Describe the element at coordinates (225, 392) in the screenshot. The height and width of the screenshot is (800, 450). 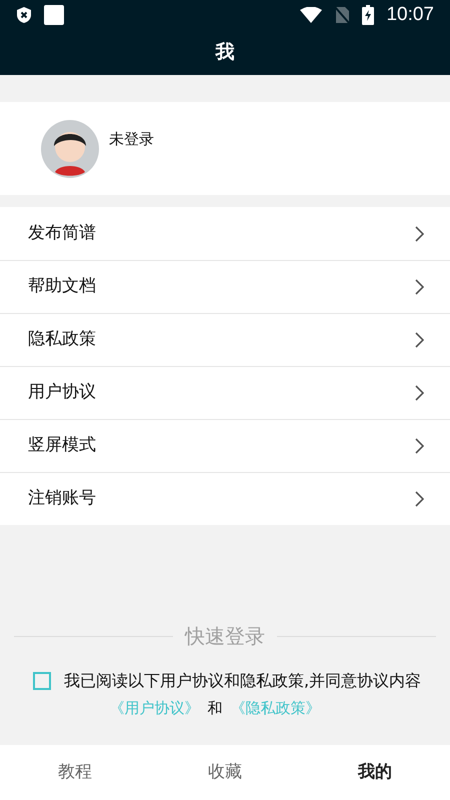
I see `menu-item: 用户协议` at that location.